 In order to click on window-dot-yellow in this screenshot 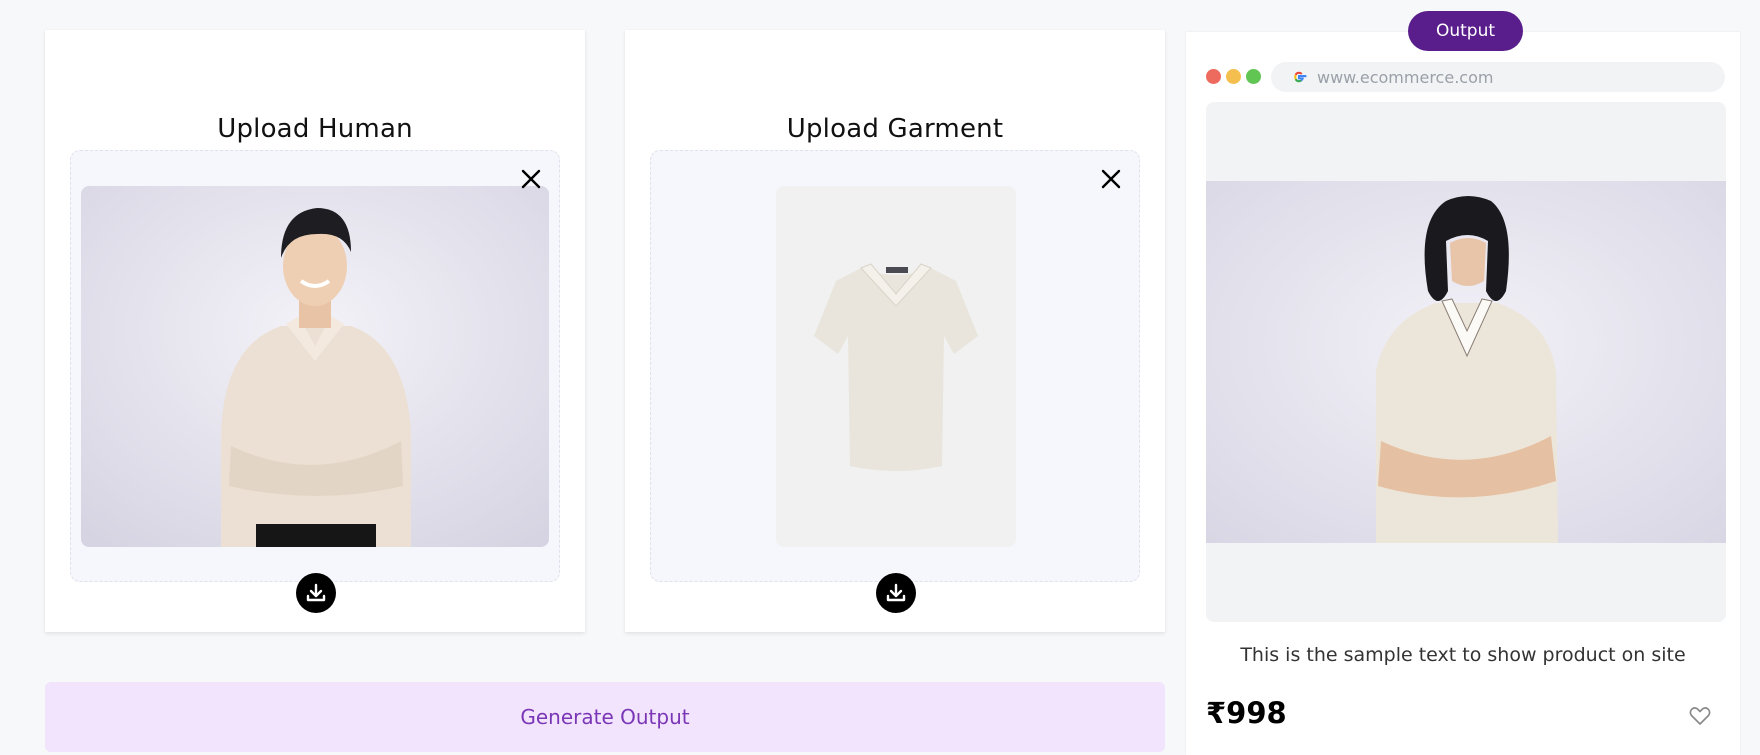, I will do `click(1233, 76)`.